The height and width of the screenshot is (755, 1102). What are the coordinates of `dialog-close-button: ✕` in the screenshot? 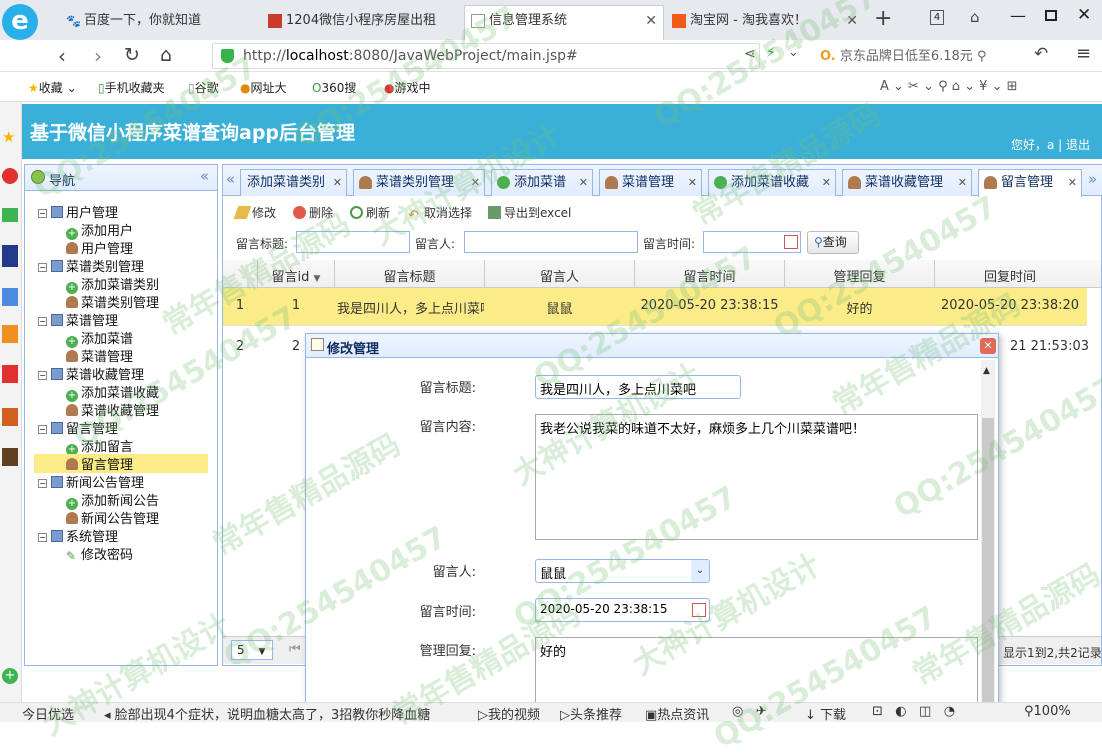 It's located at (988, 346).